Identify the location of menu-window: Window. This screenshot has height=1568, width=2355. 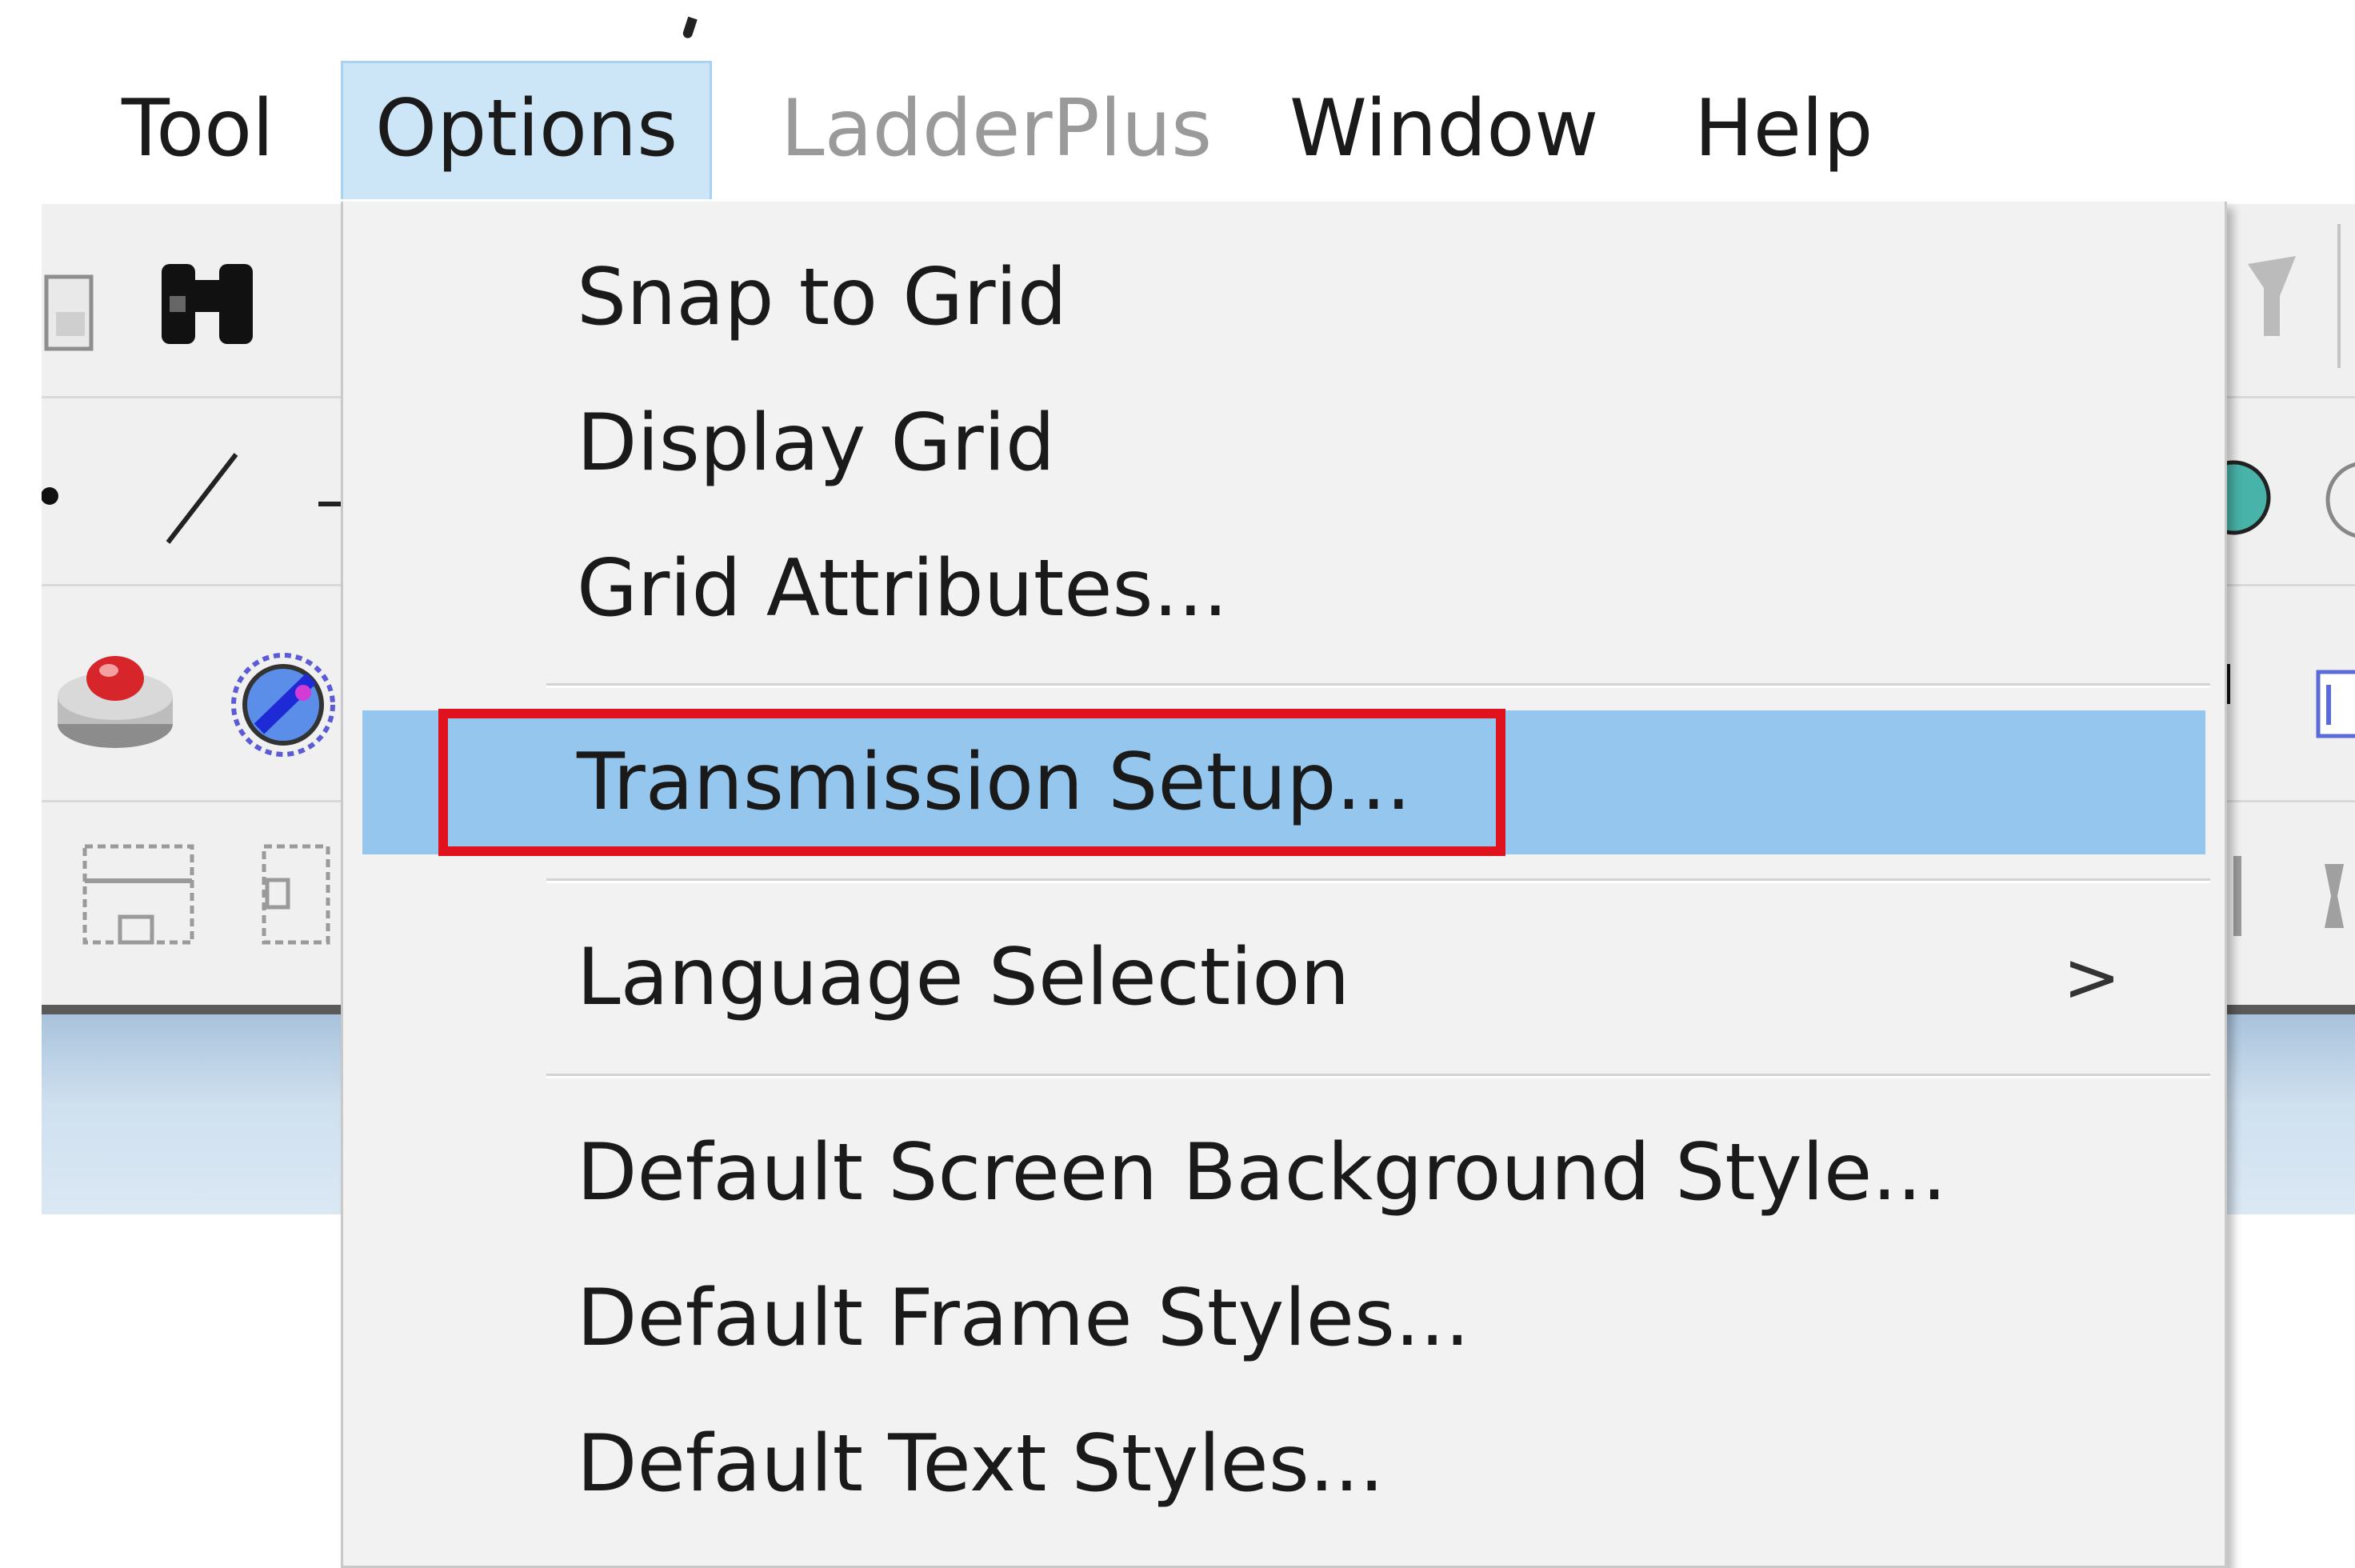
(1443, 129).